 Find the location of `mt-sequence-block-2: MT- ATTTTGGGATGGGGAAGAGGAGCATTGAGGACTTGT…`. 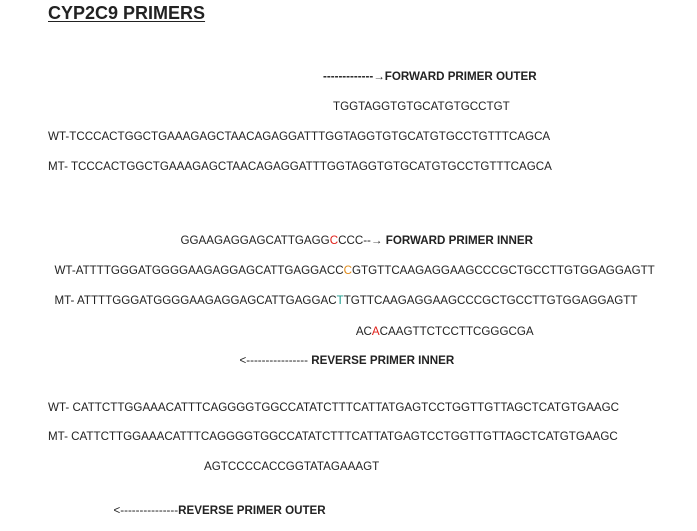

mt-sequence-block-2: MT- ATTTTGGGATGGGGAAGAGGAGCATTGAGGACTTGT… is located at coordinates (342, 294).